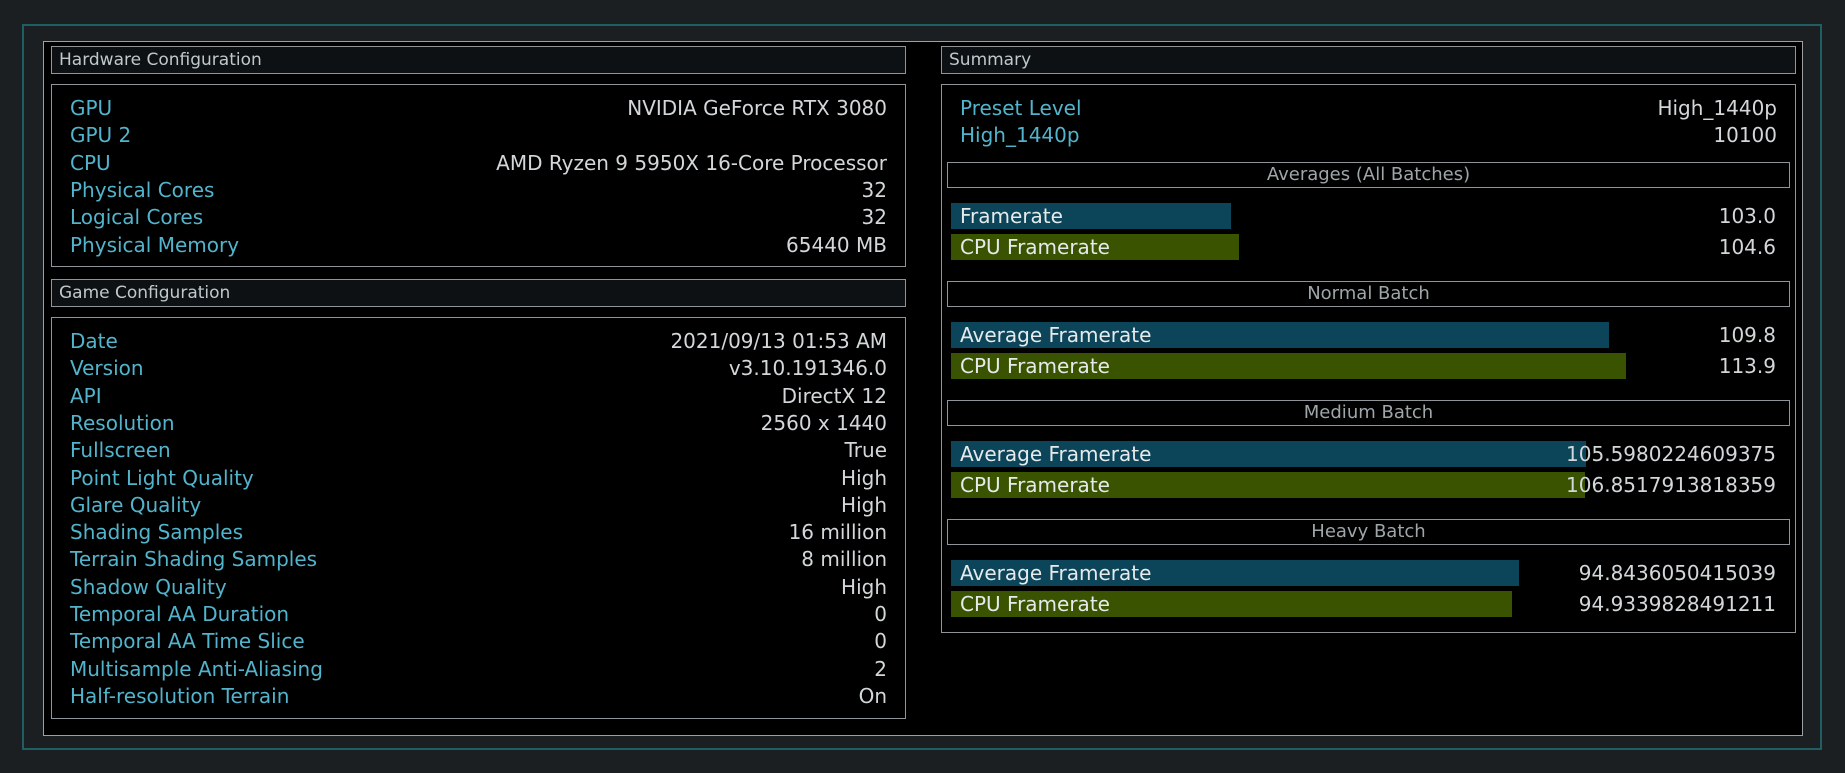  What do you see at coordinates (122, 422) in the screenshot?
I see `game-label: Resolution` at bounding box center [122, 422].